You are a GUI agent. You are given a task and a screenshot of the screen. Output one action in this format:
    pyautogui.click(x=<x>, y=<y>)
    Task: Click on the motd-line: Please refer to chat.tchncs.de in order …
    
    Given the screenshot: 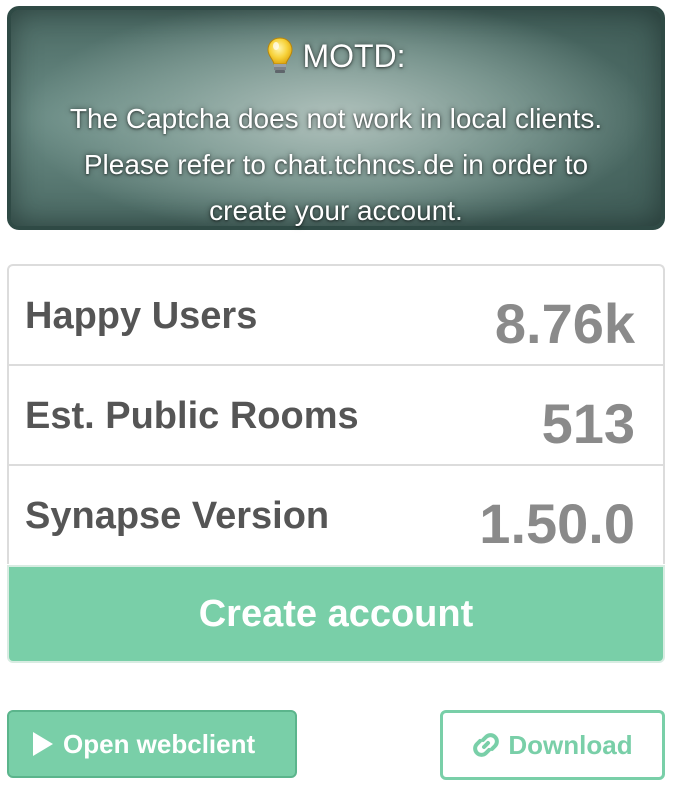 What is the action you would take?
    pyautogui.click(x=336, y=164)
    